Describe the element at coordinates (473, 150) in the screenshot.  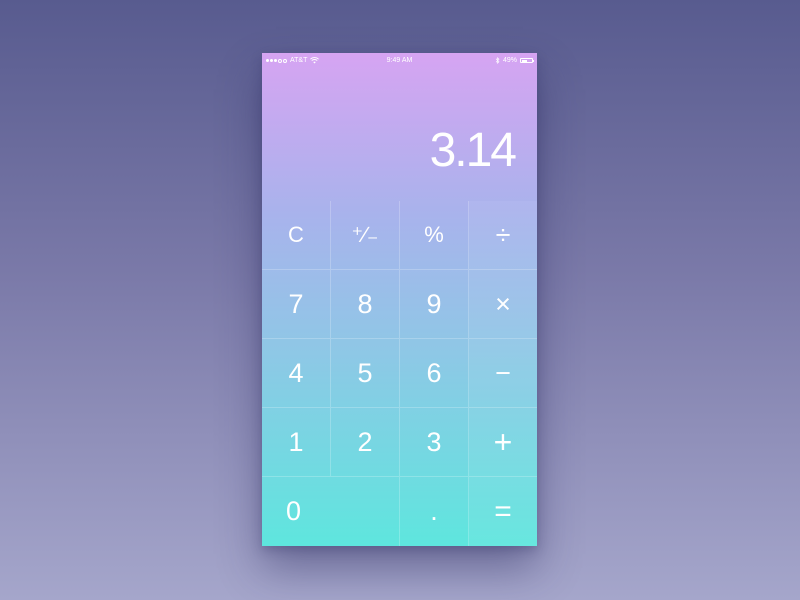
I see `result-display: 3.14` at that location.